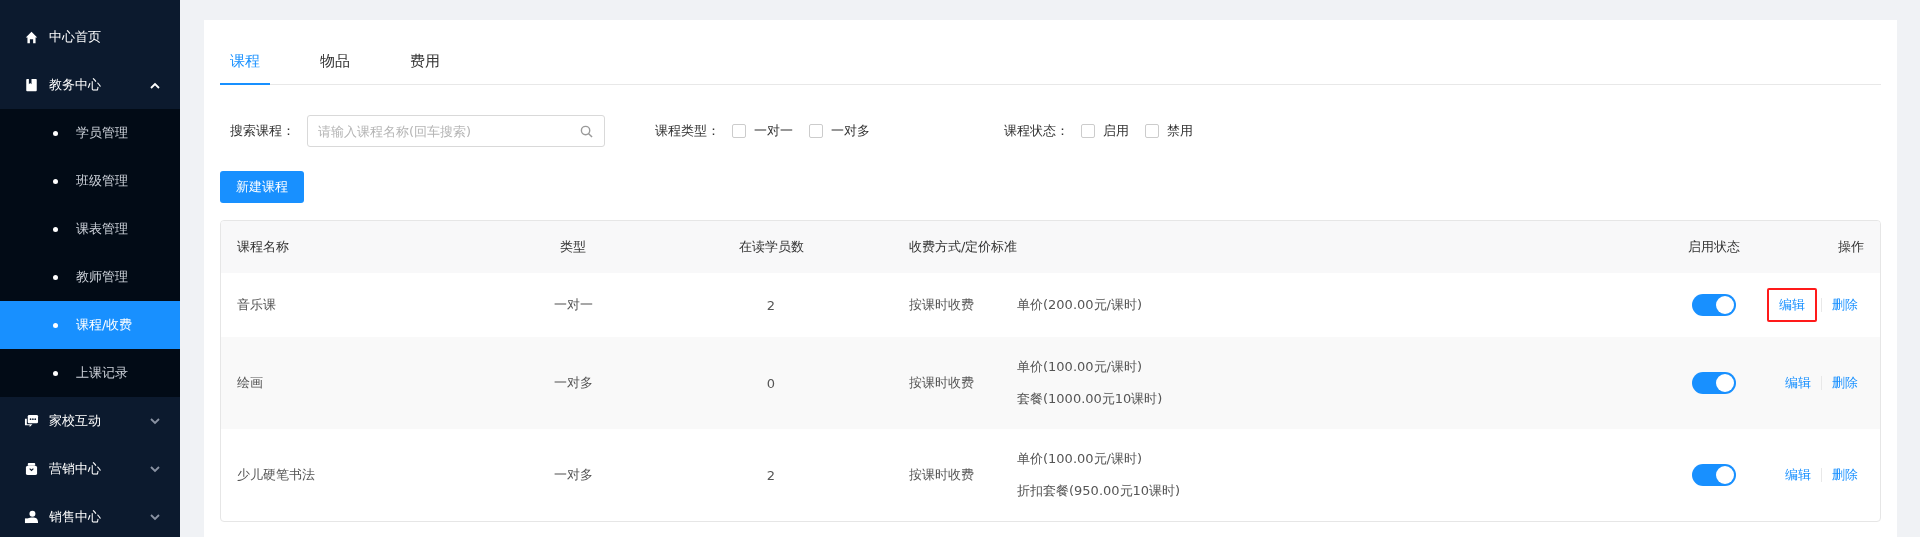  Describe the element at coordinates (75, 421) in the screenshot. I see `nav-label: 家校互动` at that location.